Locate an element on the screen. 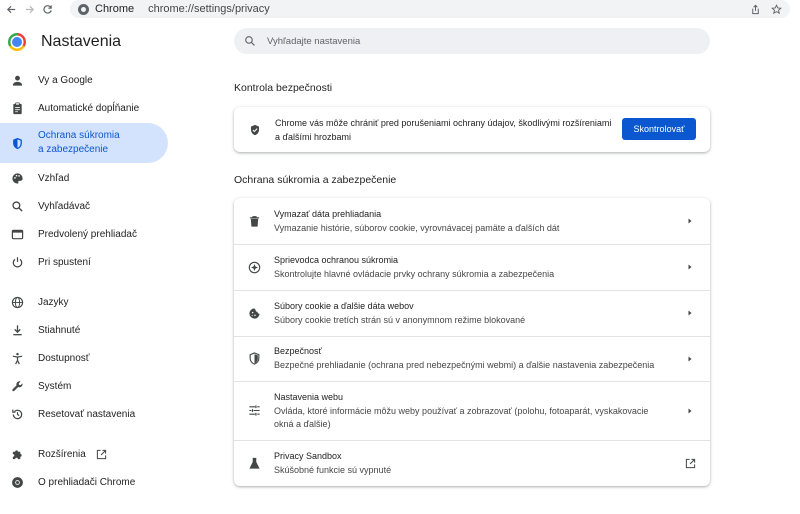  run-safety-check-button: Skontrolovať is located at coordinates (659, 129).